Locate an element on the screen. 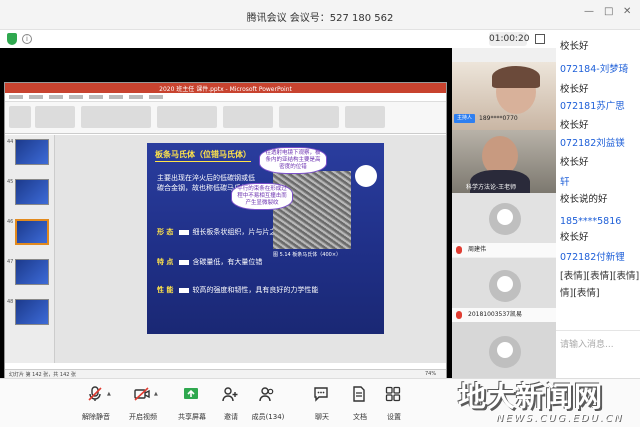 The image size is (640, 427). chat-username: 072182付新锂 is located at coordinates (592, 257).